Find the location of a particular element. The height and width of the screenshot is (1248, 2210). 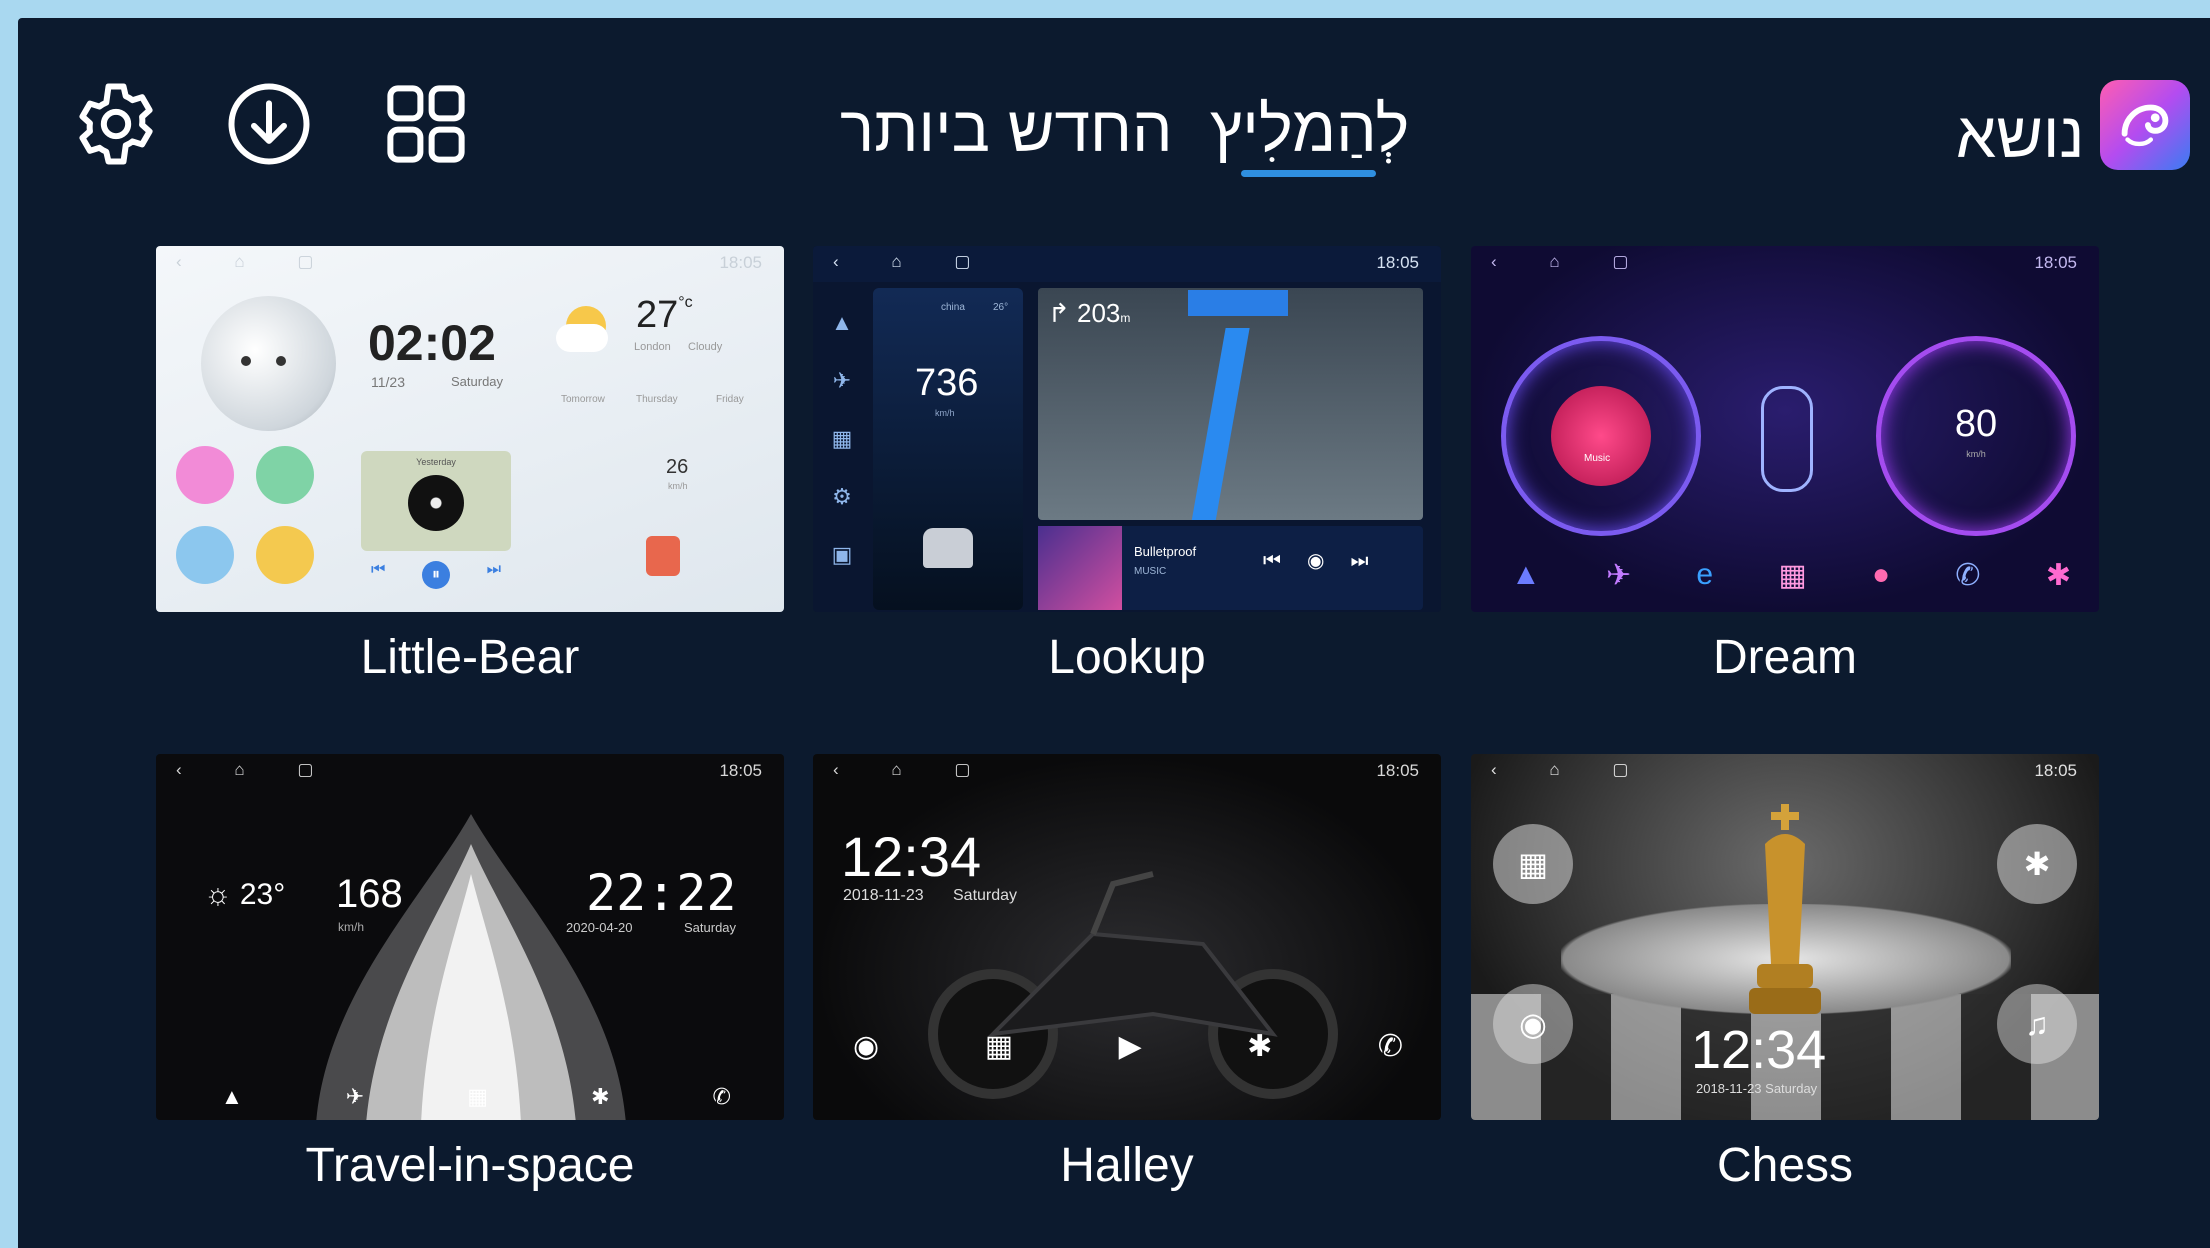

music-dial: Music is located at coordinates (1601, 436).